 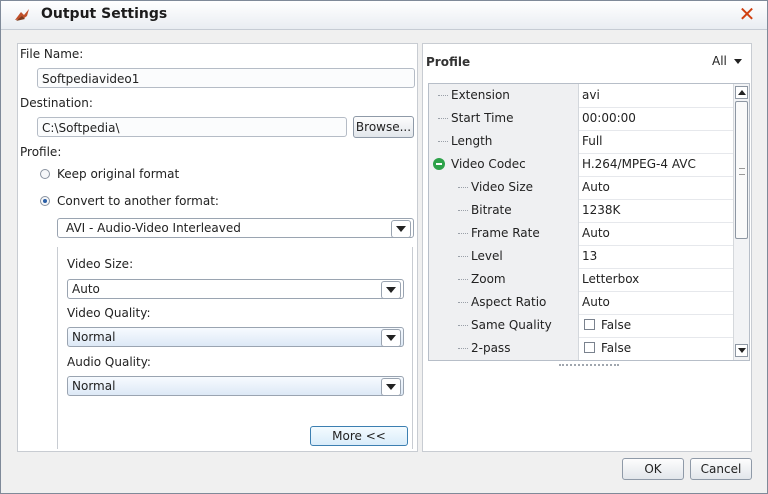 What do you see at coordinates (581, 142) in the screenshot?
I see `property-row-length: Length Full` at bounding box center [581, 142].